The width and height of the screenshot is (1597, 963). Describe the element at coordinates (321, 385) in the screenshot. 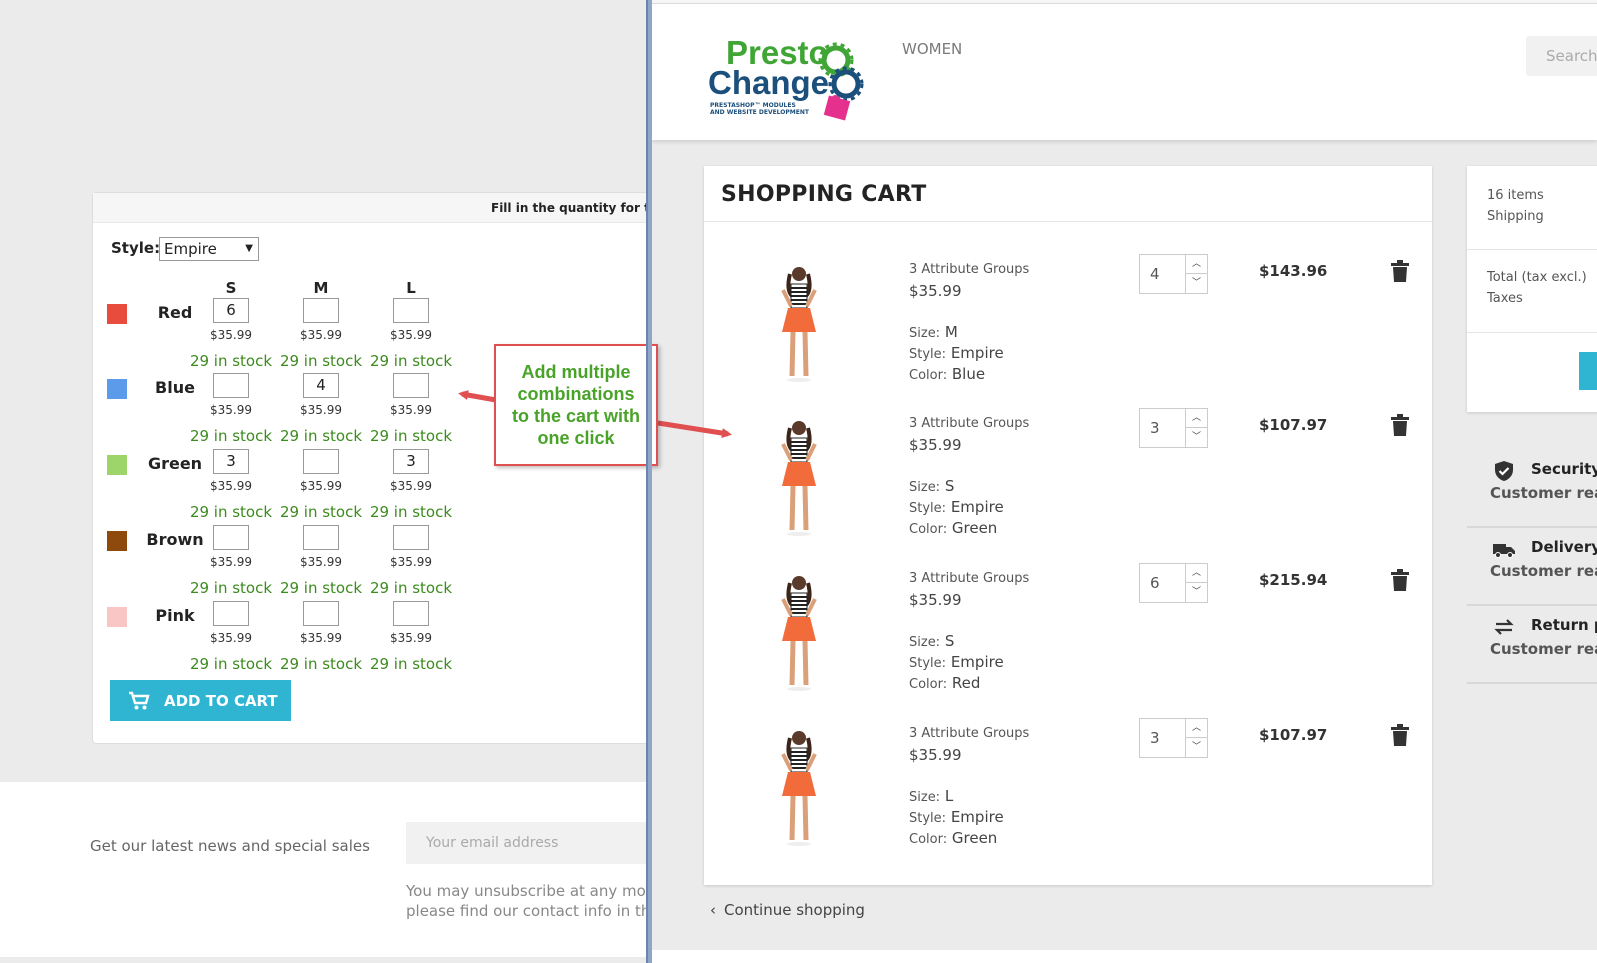

I see `qty-input: 4` at that location.